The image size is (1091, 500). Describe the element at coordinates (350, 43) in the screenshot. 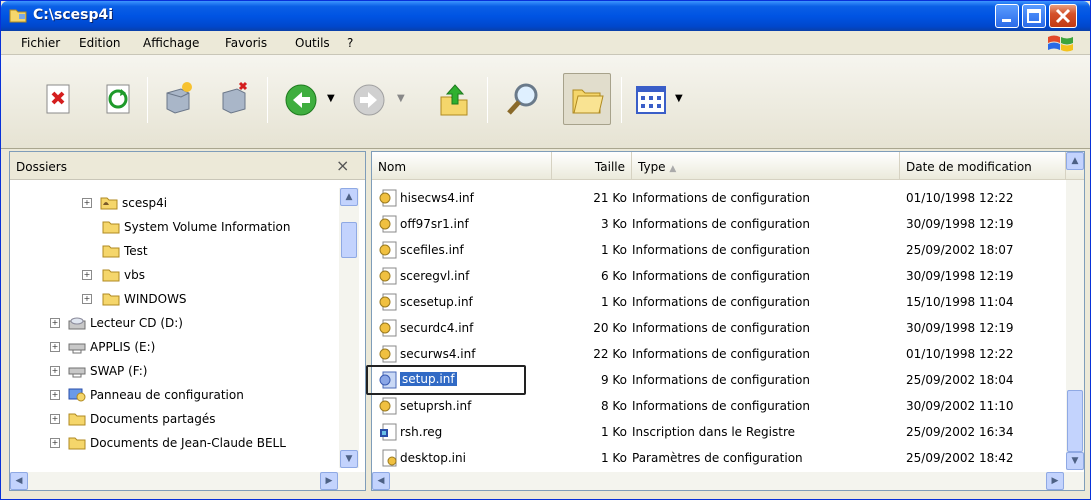

I see `menu-aide: ?` at that location.